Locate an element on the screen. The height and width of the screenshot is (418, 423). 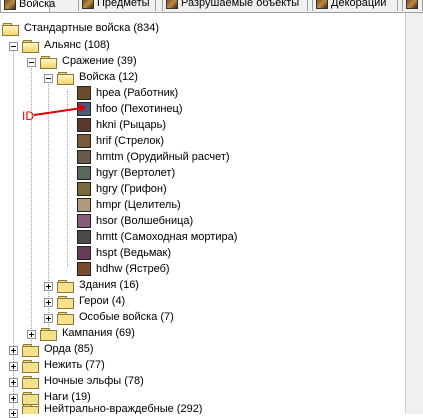
unit-row-hgyr: hgyr (Вертолет) is located at coordinates (127, 173).